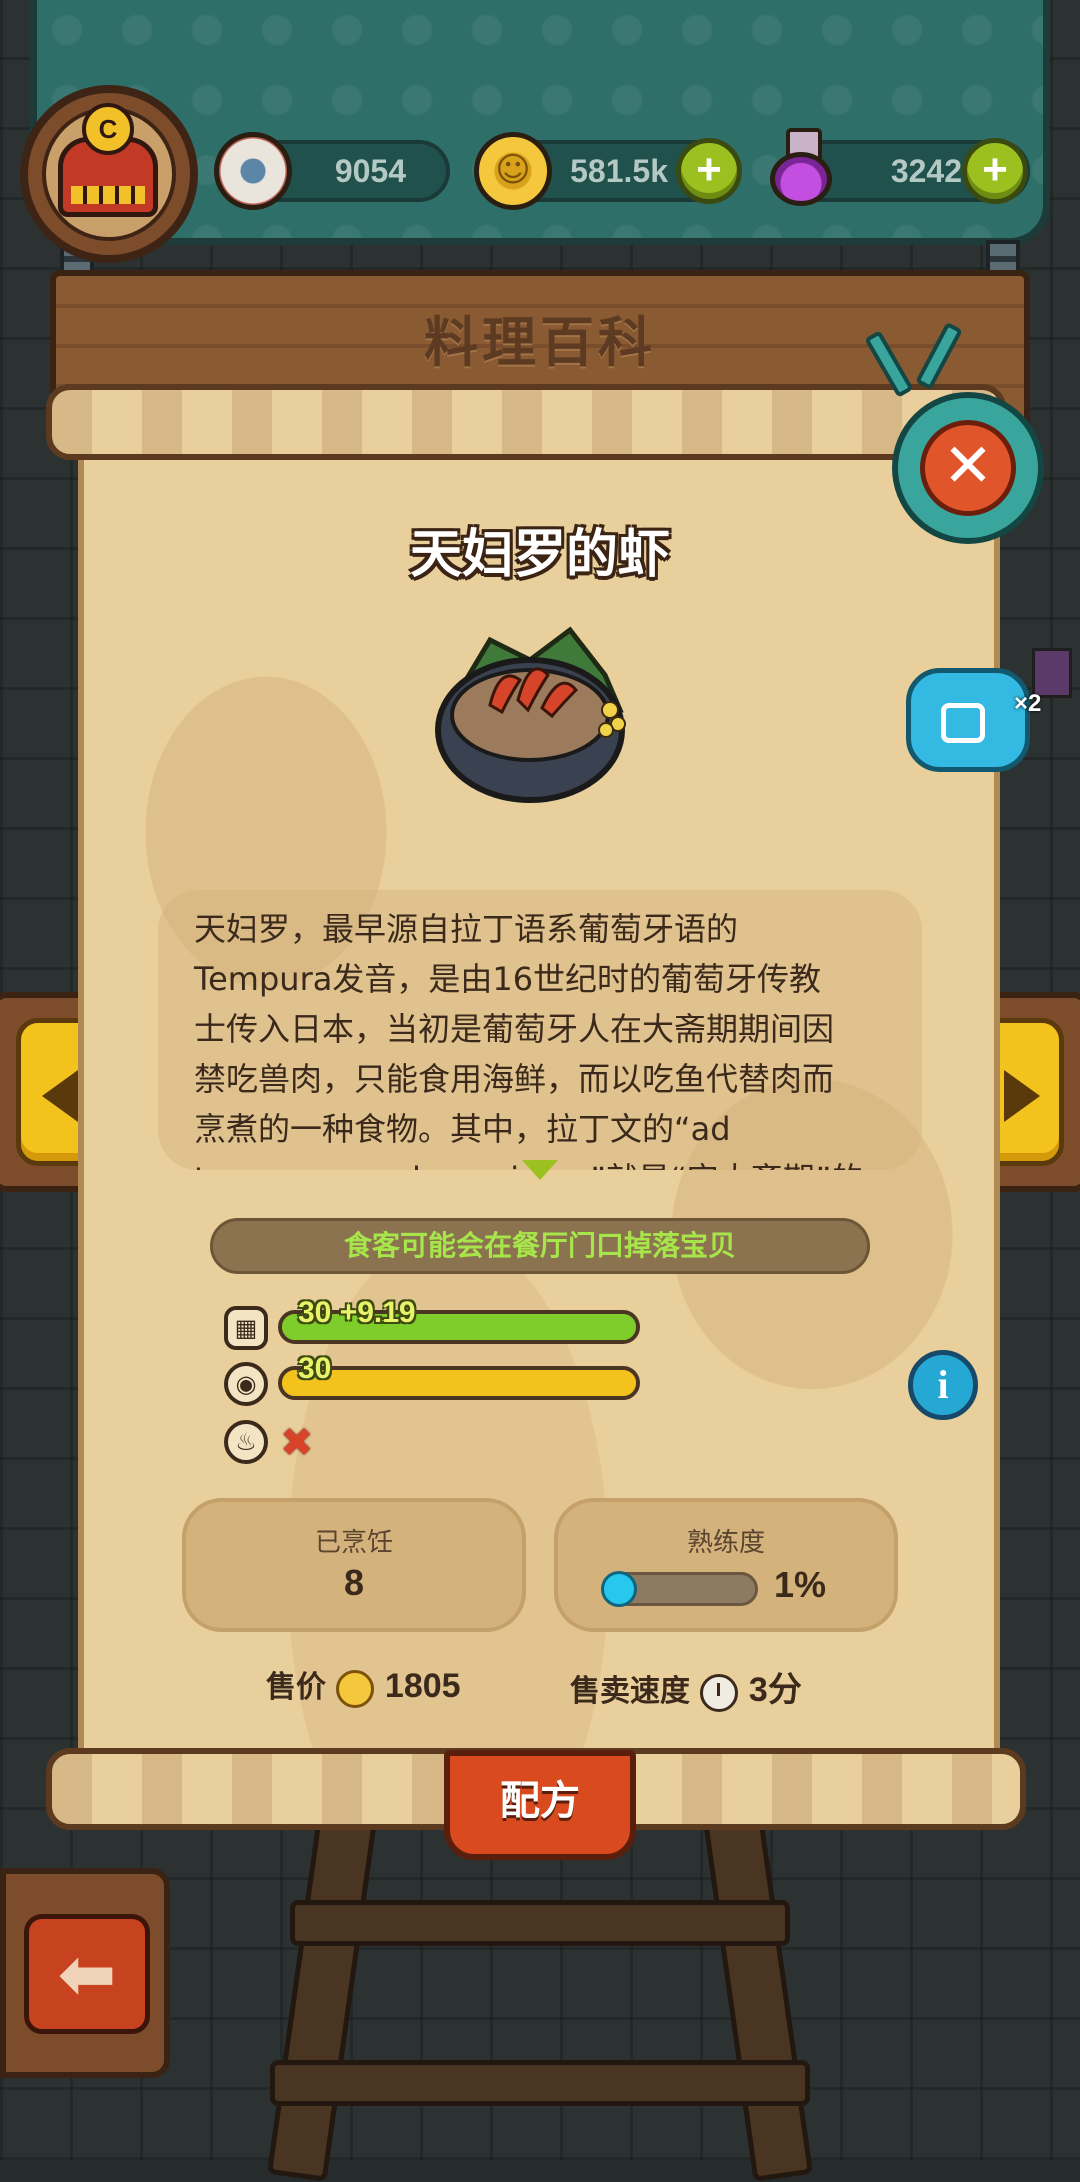 This screenshot has height=2182, width=1080. What do you see at coordinates (246, 1384) in the screenshot?
I see `appearance-eye-icon: ◉` at bounding box center [246, 1384].